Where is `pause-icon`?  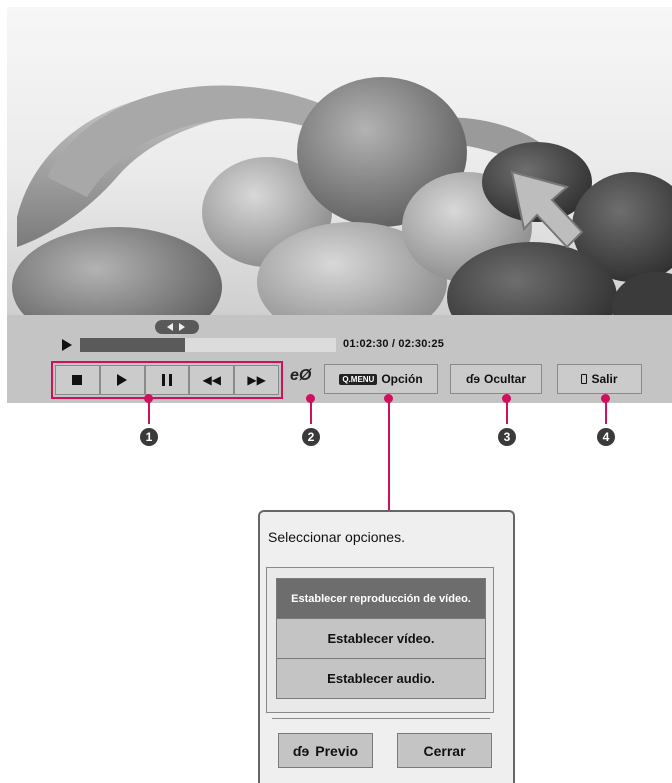 pause-icon is located at coordinates (166, 380).